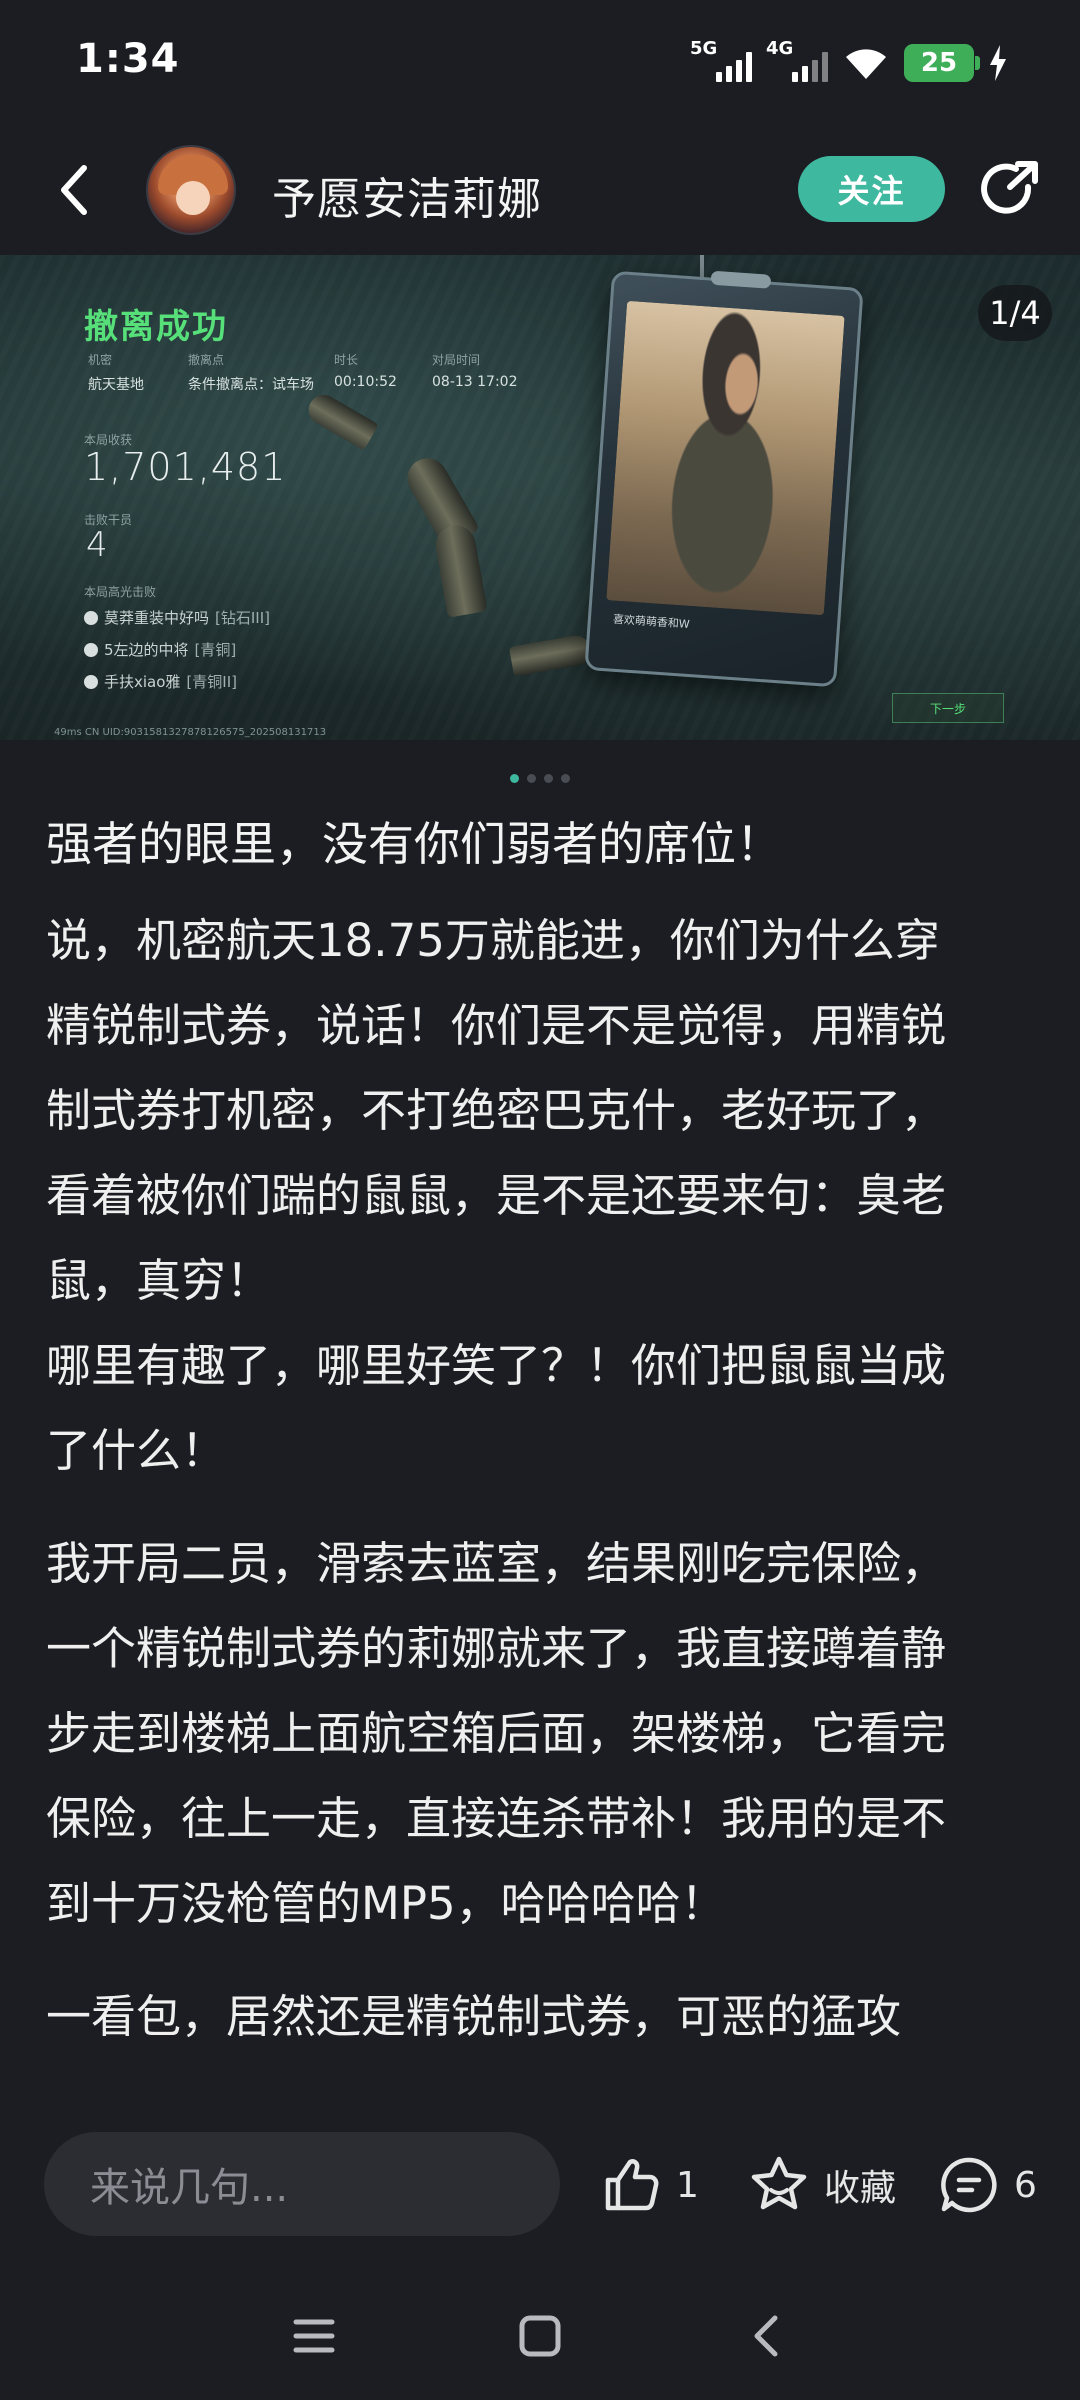  What do you see at coordinates (866, 64) in the screenshot?
I see `wifi-icon` at bounding box center [866, 64].